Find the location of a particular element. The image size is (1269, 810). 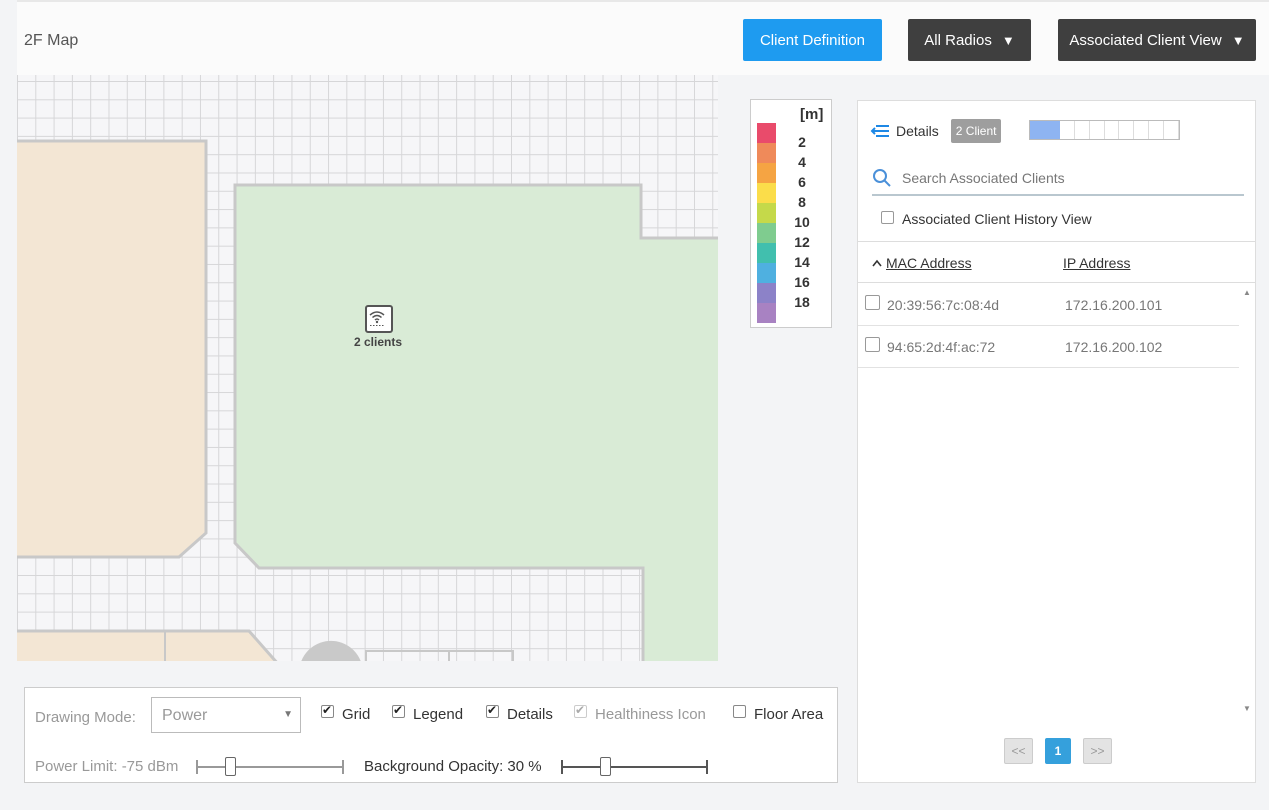

grid-label: Grid is located at coordinates (356, 714).